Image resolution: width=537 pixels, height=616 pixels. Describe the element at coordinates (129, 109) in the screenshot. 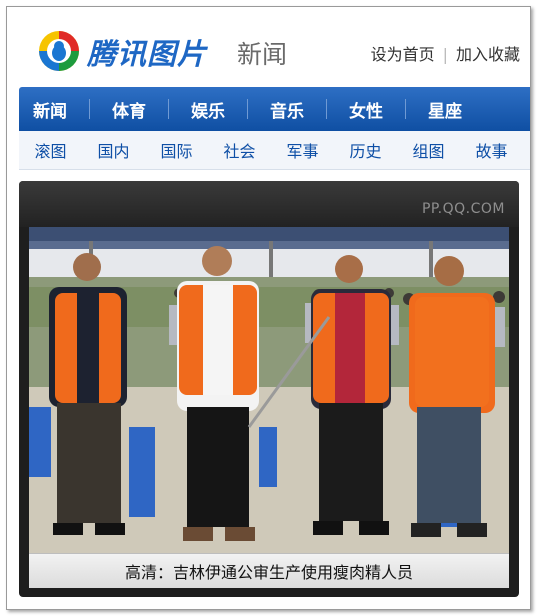

I see `nav-item-sports: 体育` at that location.